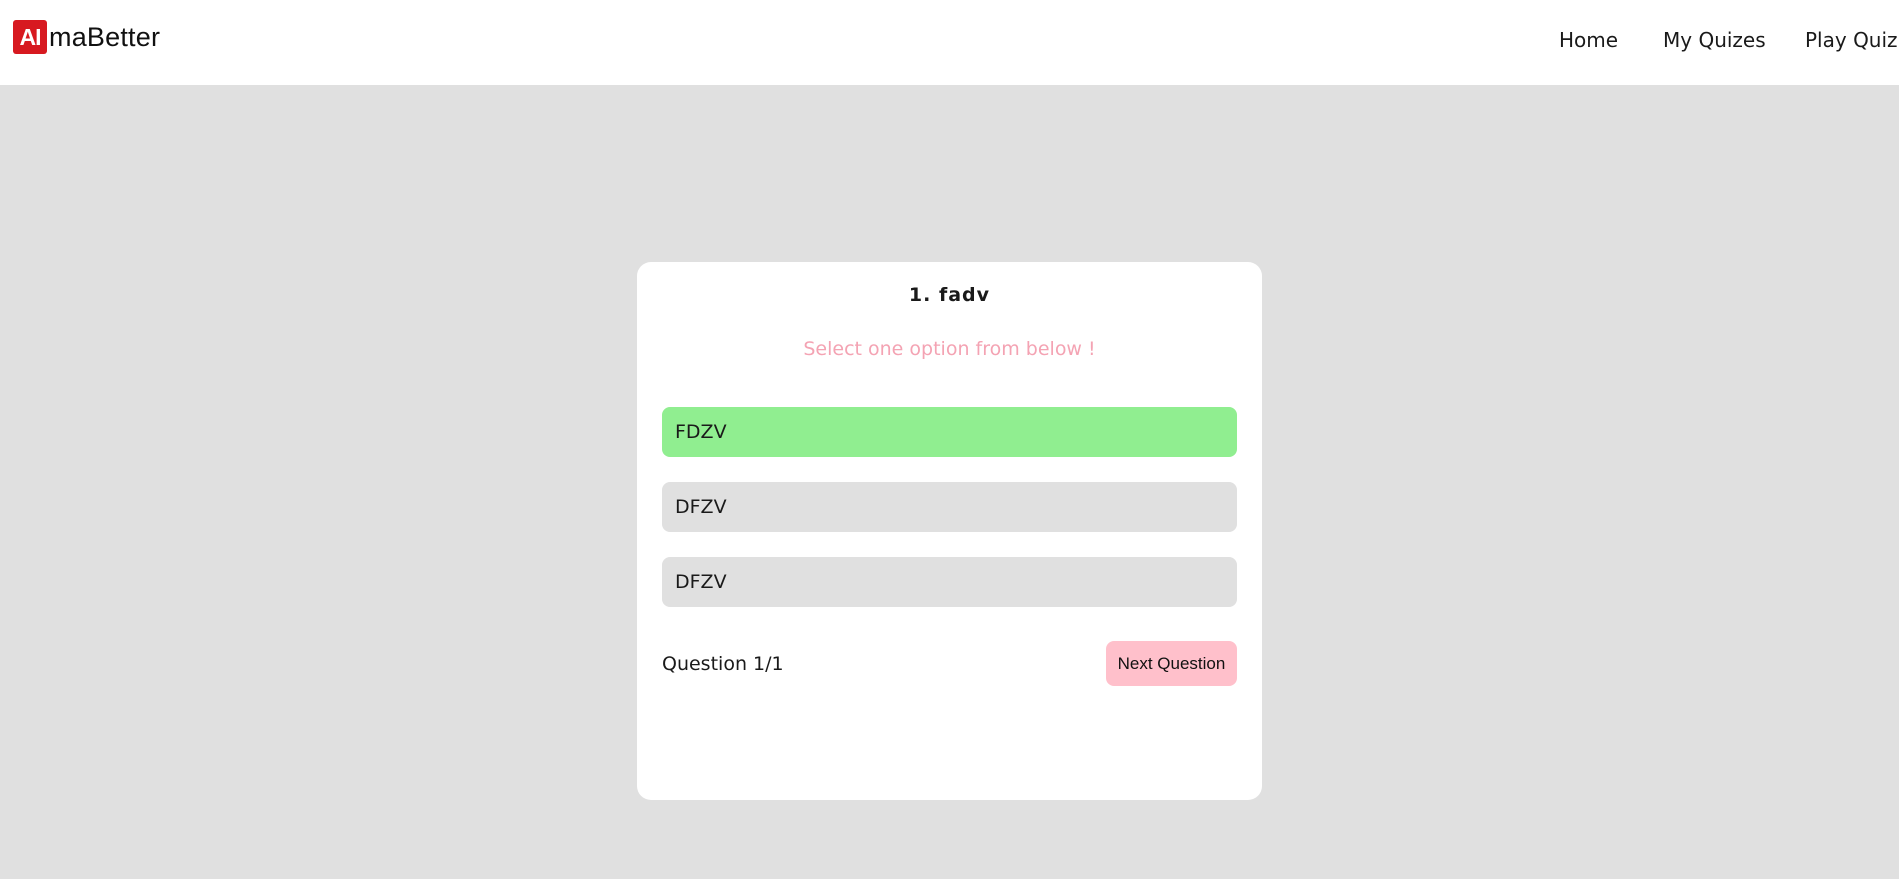 This screenshot has height=879, width=1899. Describe the element at coordinates (949, 432) in the screenshot. I see `answer-option-1: FDZV` at that location.